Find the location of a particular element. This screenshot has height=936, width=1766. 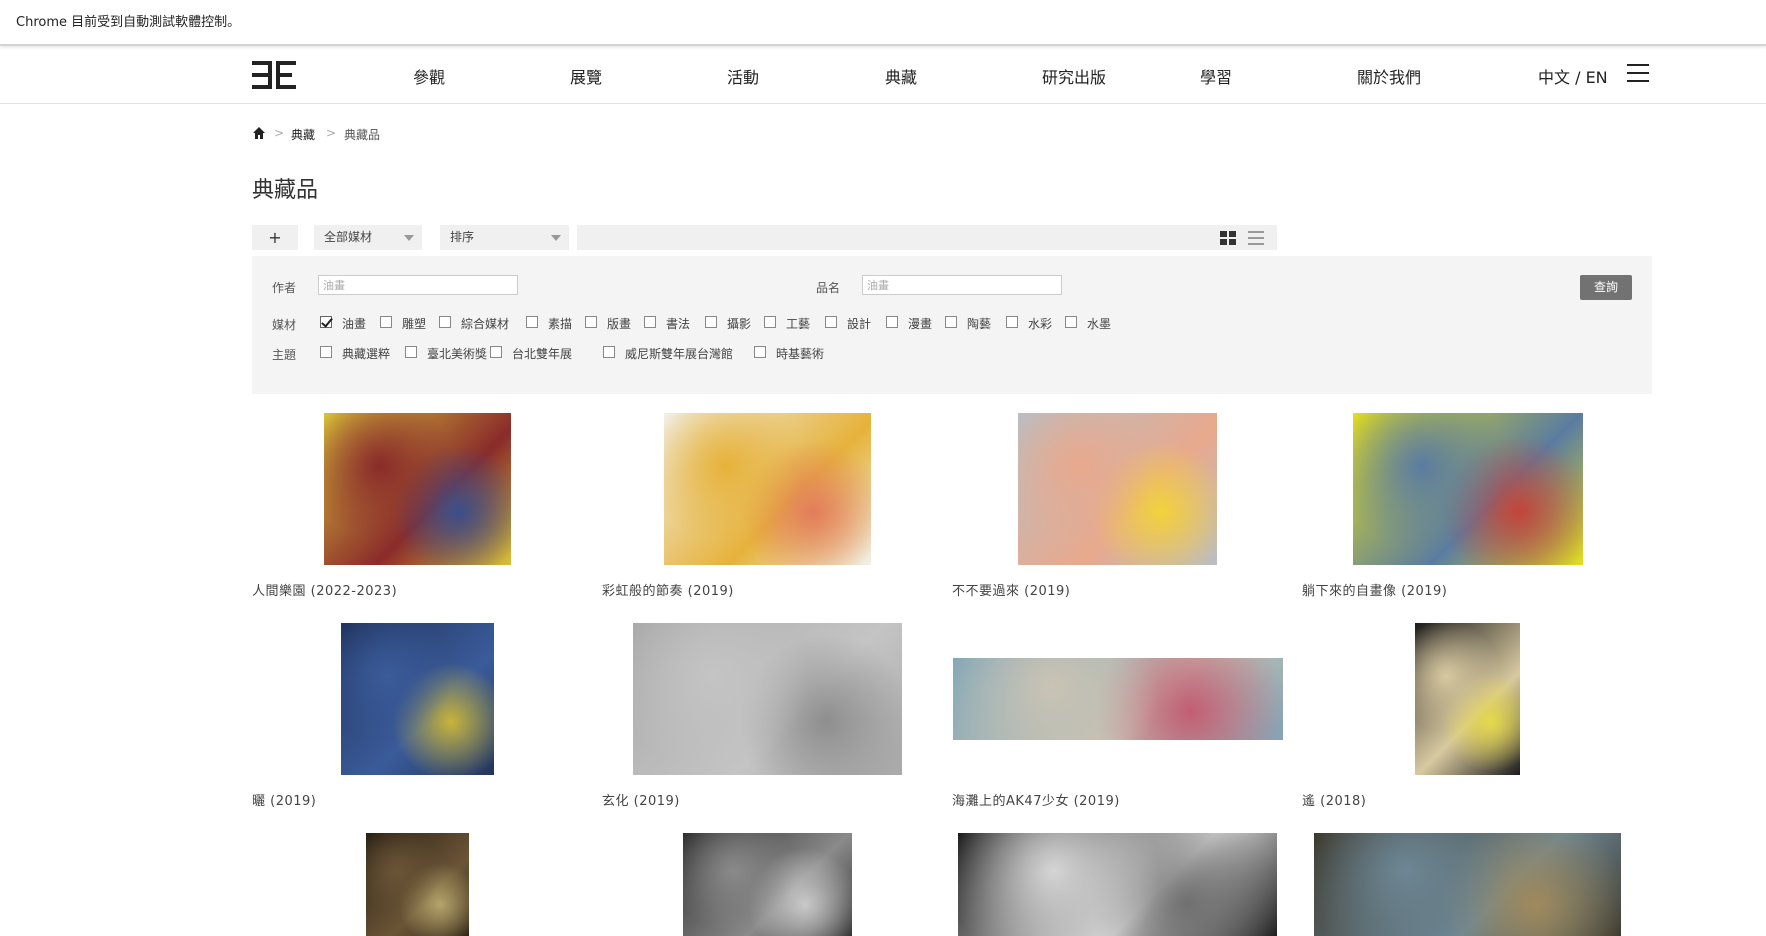

author-input is located at coordinates (418, 285).